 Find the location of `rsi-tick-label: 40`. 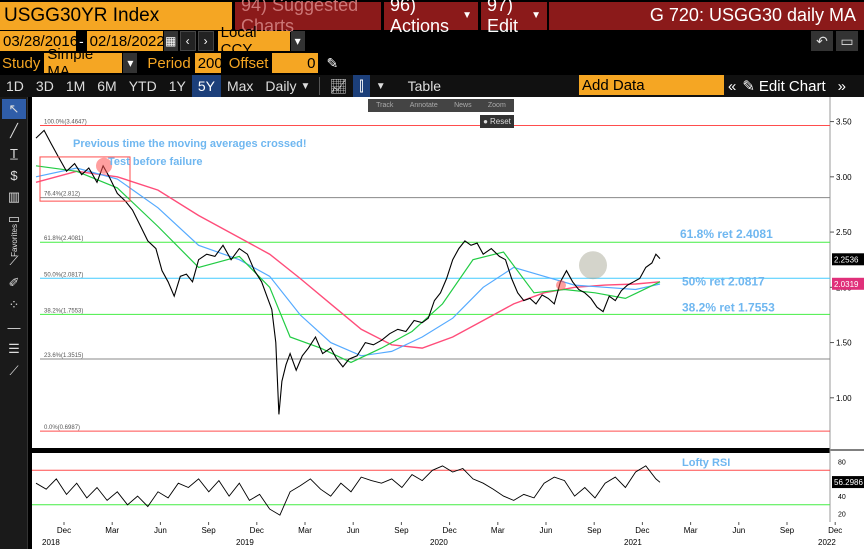

rsi-tick-label: 40 is located at coordinates (842, 497).